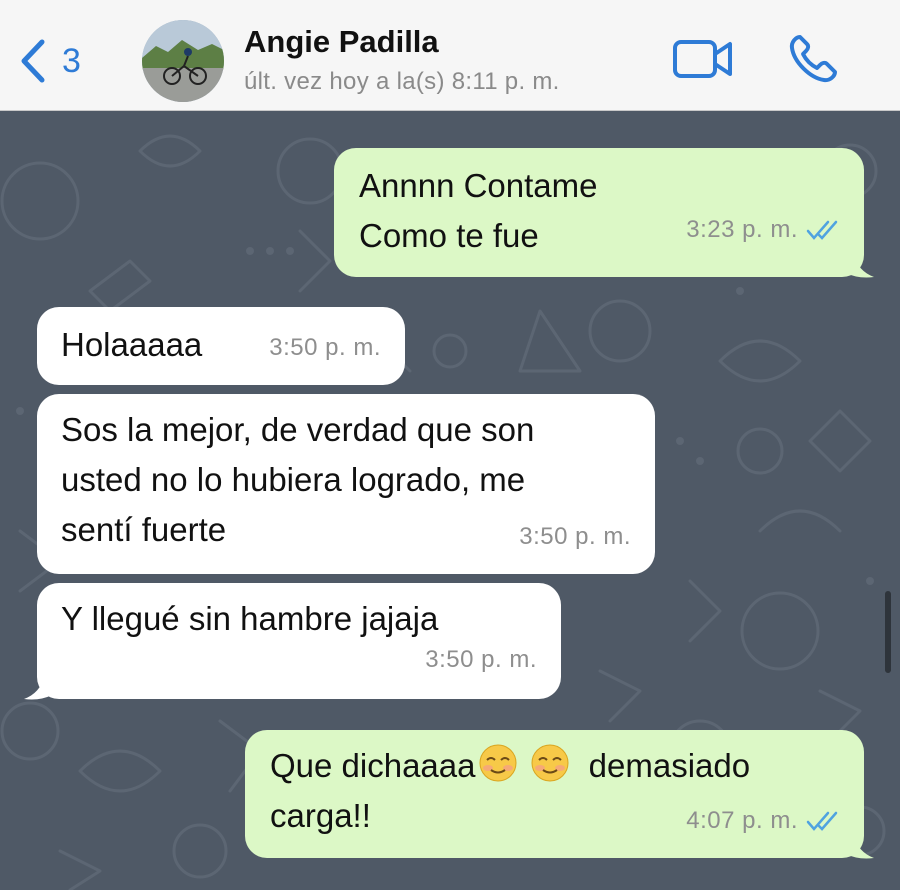  I want to click on scrollbar, so click(888, 632).